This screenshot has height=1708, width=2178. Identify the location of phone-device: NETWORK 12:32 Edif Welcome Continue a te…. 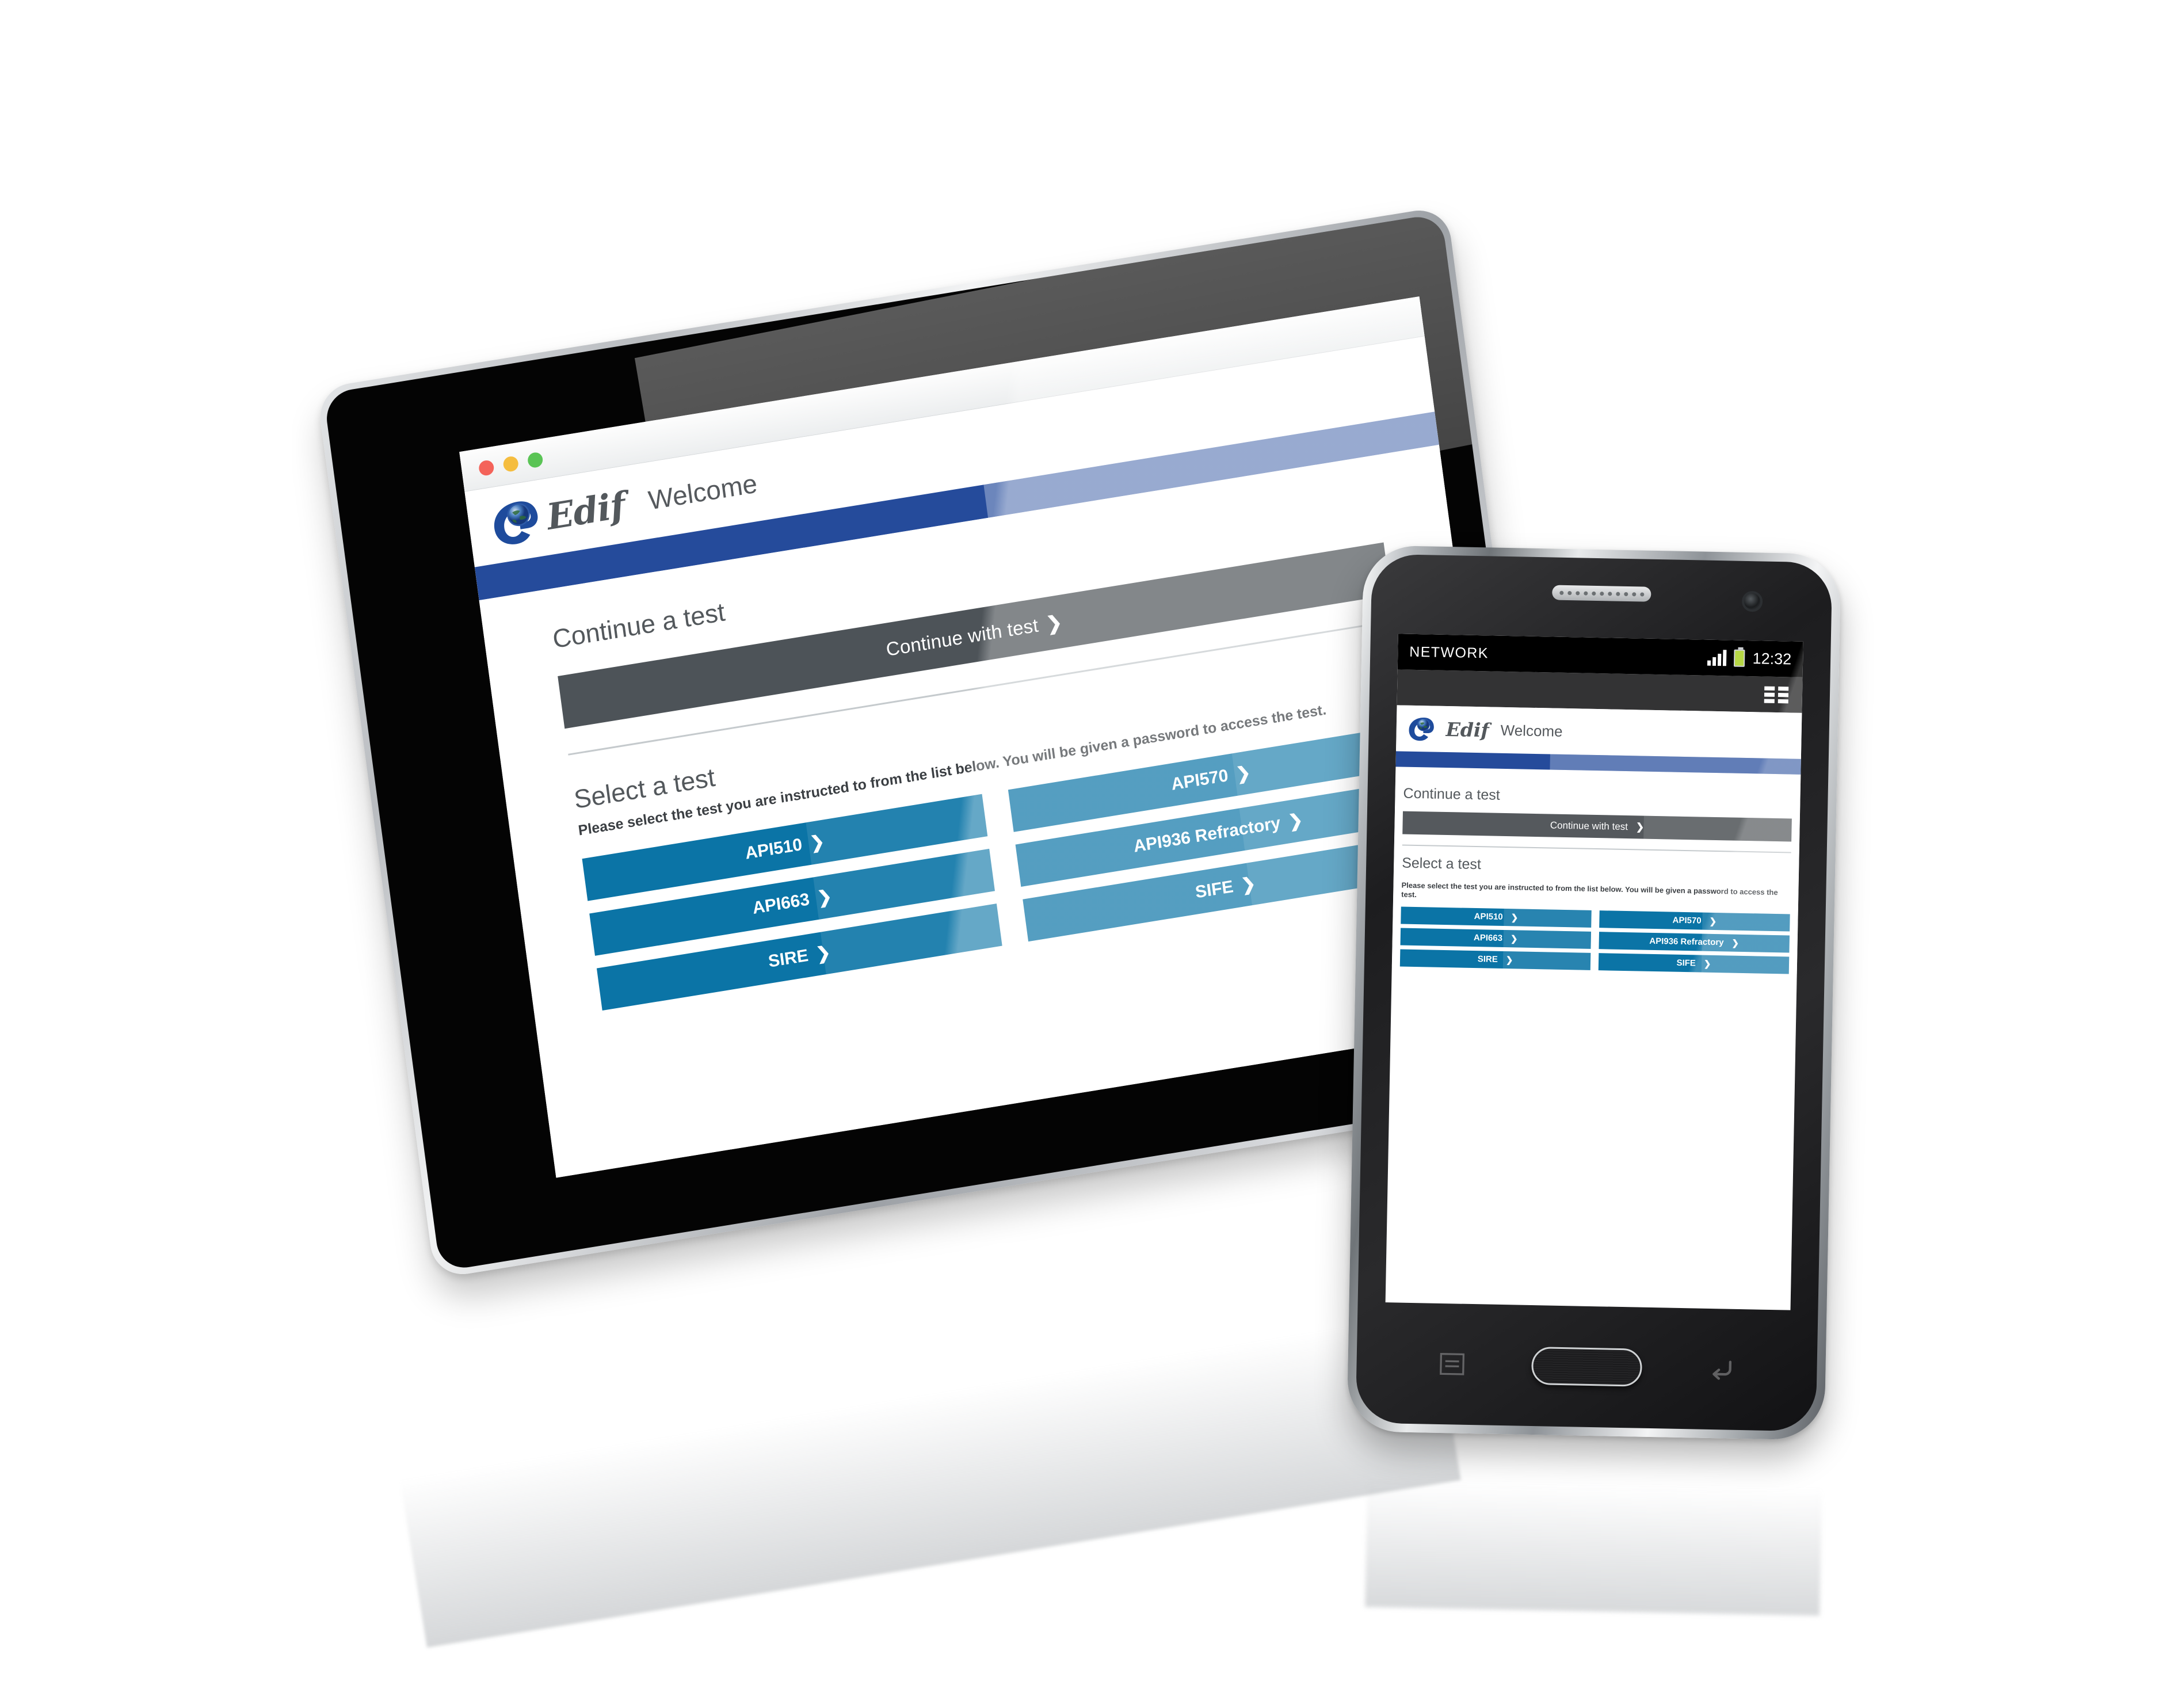
(1594, 992).